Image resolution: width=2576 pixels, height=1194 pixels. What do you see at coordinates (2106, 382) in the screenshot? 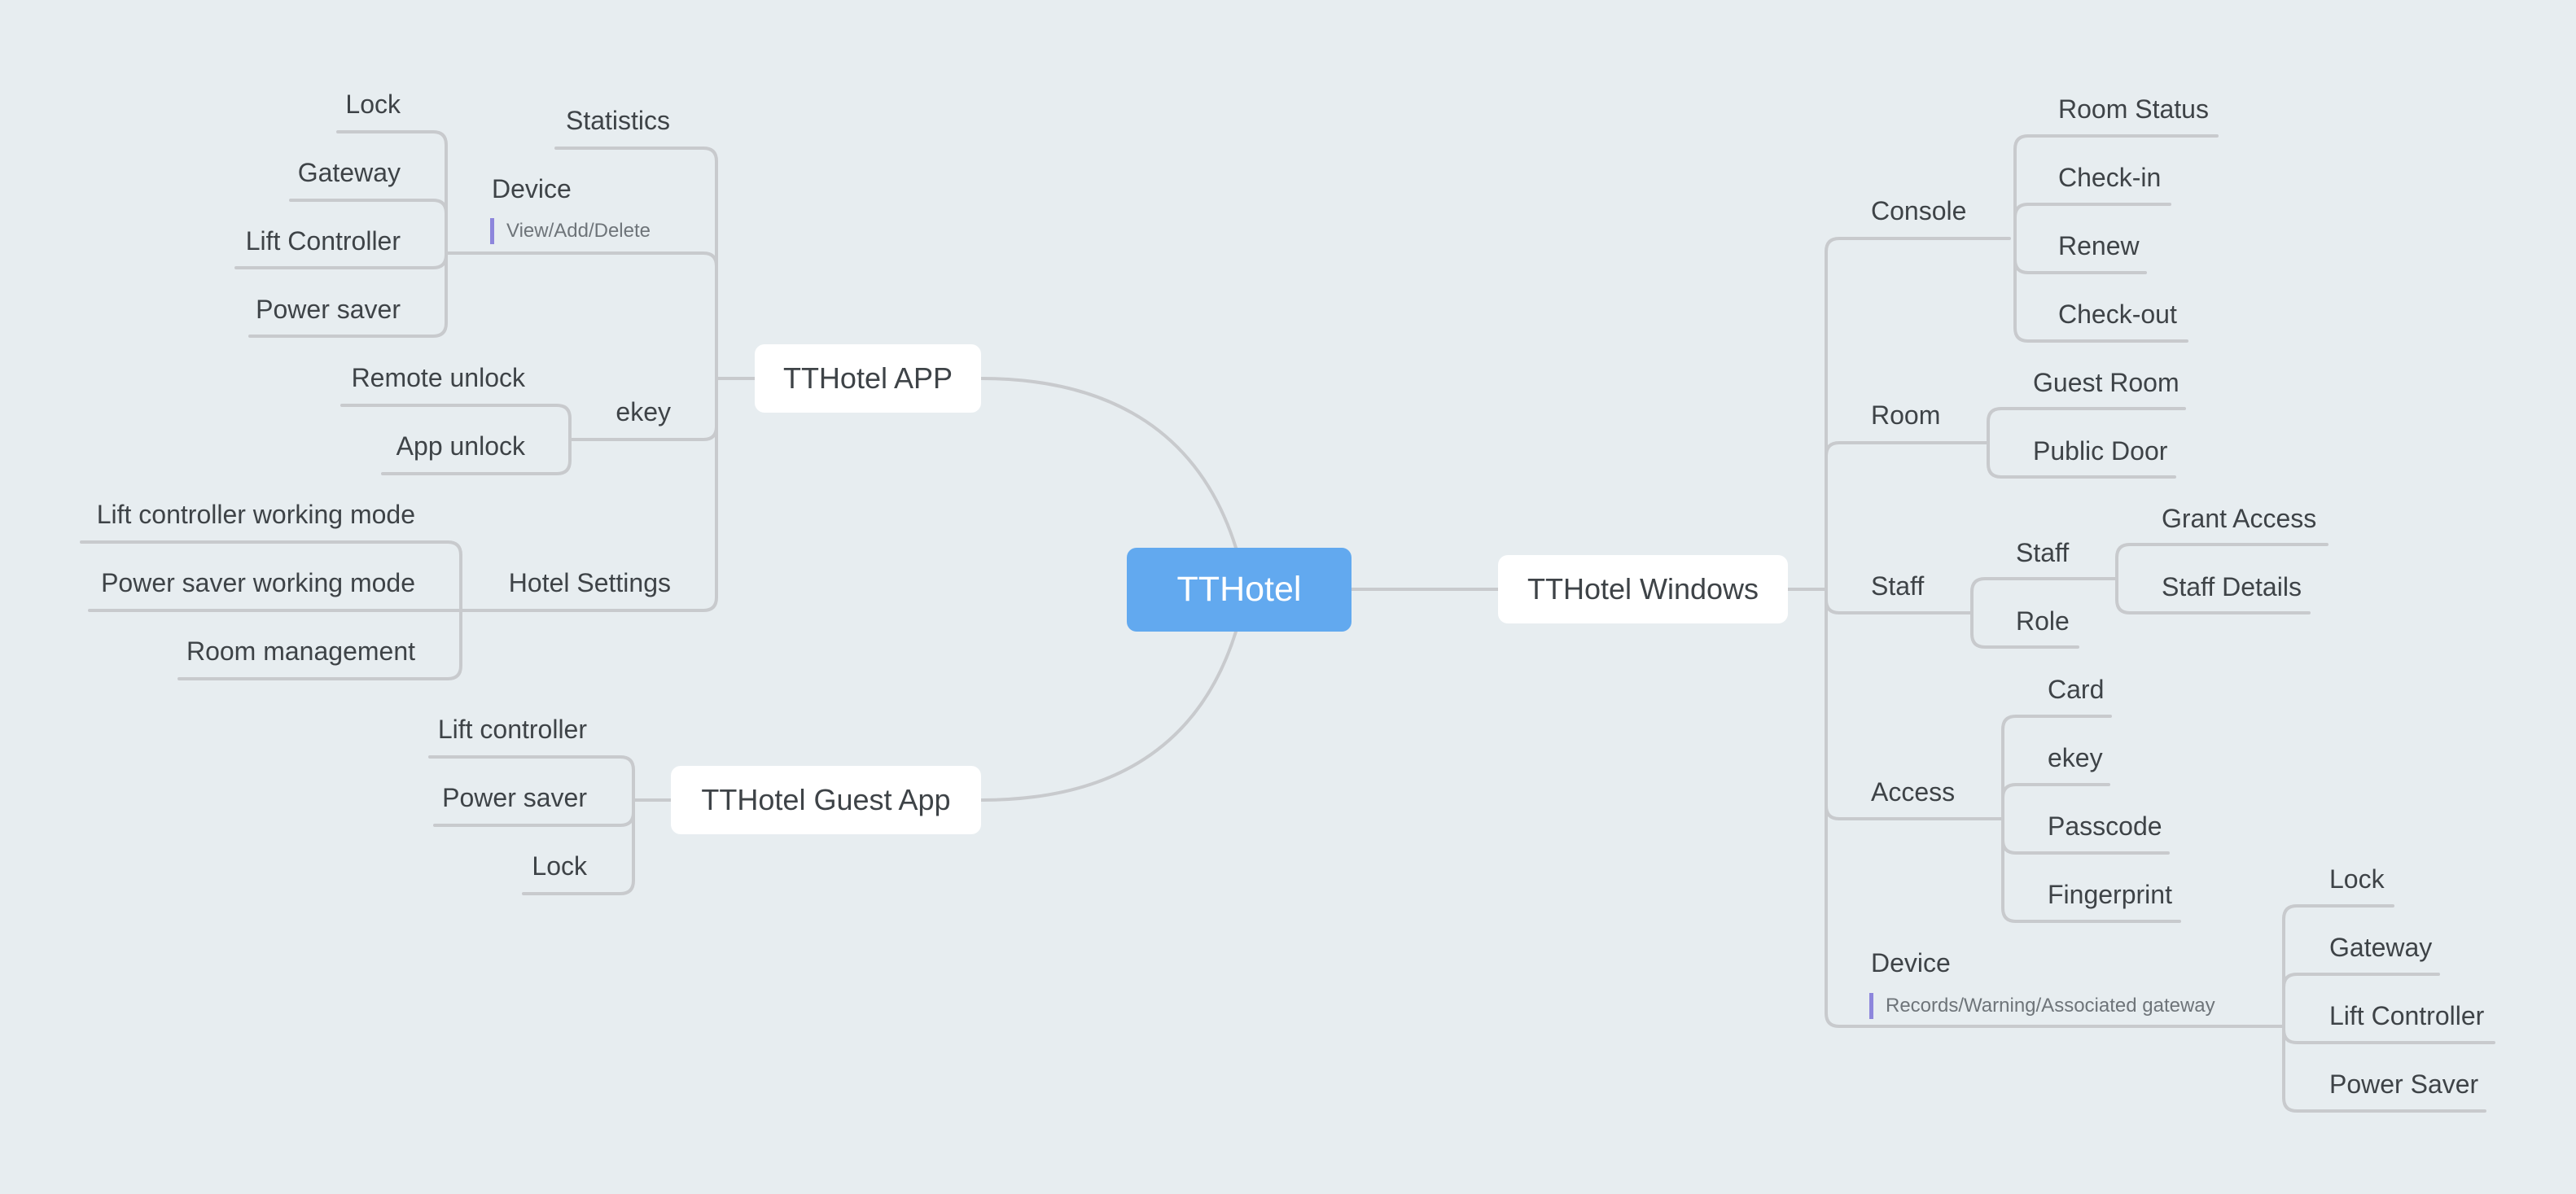
I see `node-room-guest-room: Guest Room` at bounding box center [2106, 382].